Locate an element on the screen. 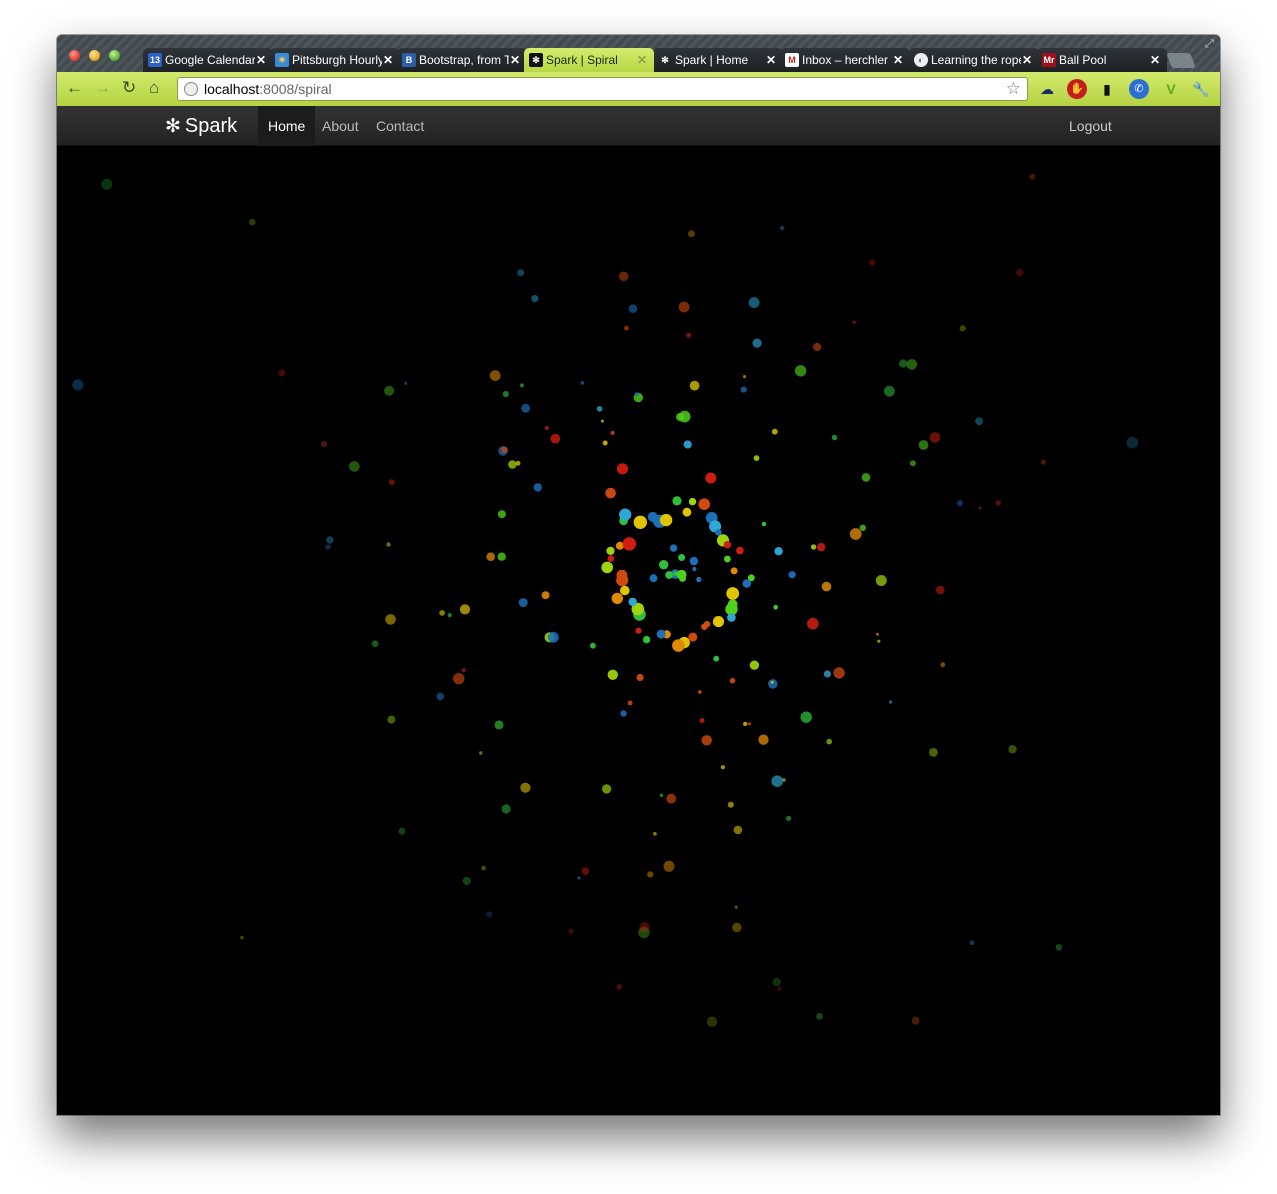 Image resolution: width=1277 pixels, height=1194 pixels. tab-ball-pool: Mr Ball Pool ✕ is located at coordinates (1102, 60).